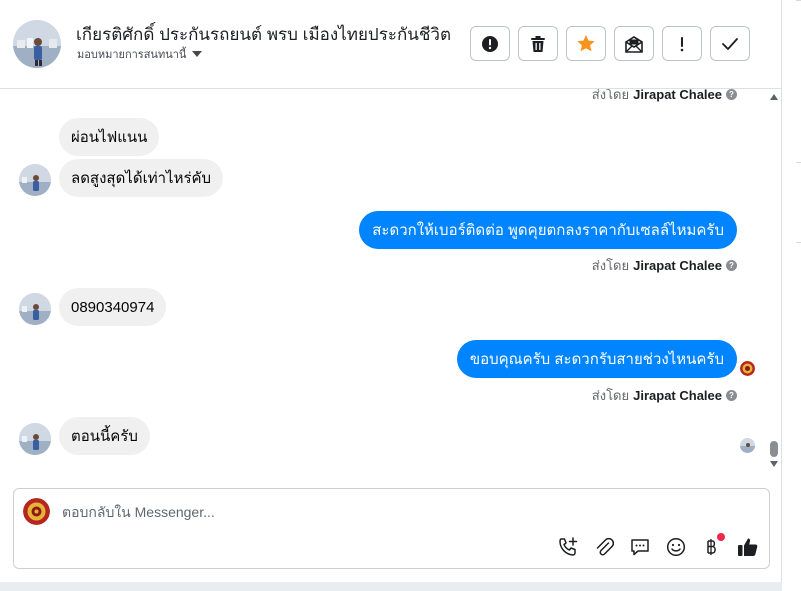  I want to click on conversation-toolbar, so click(610, 43).